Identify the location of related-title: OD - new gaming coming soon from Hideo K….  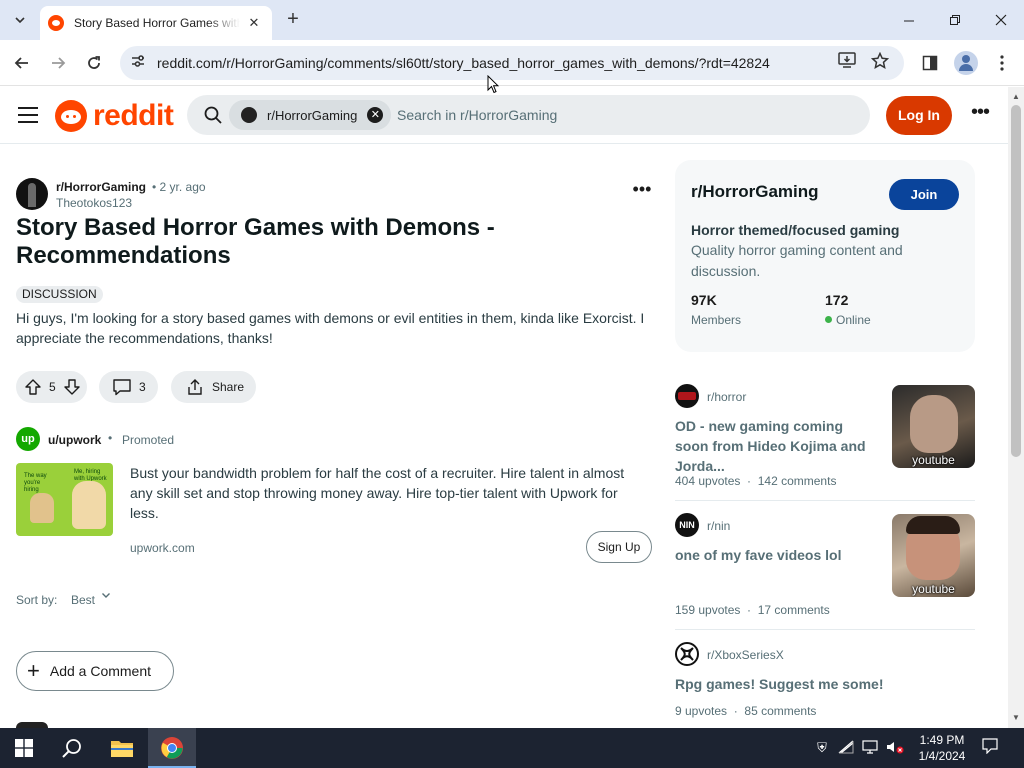
(777, 446).